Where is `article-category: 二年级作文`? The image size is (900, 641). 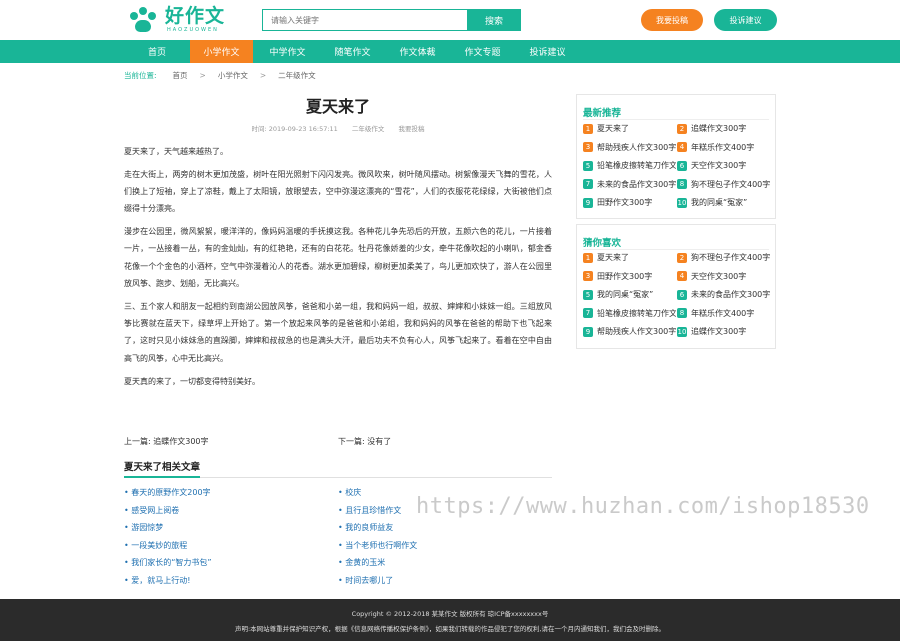 article-category: 二年级作文 is located at coordinates (368, 129).